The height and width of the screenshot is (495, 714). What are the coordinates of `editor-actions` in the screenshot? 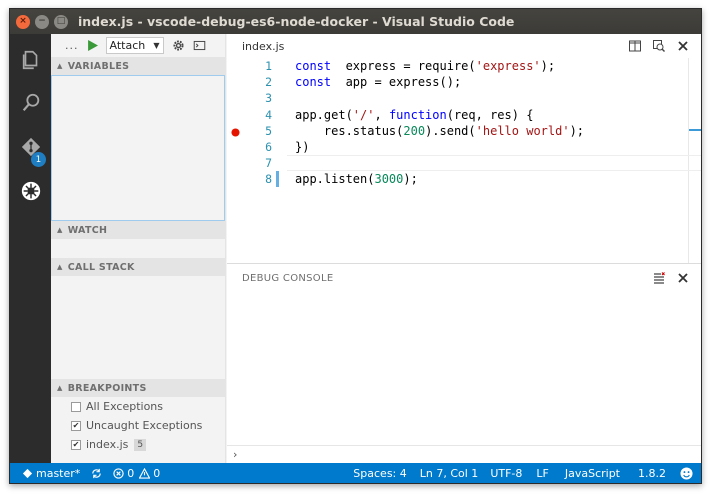 It's located at (659, 46).